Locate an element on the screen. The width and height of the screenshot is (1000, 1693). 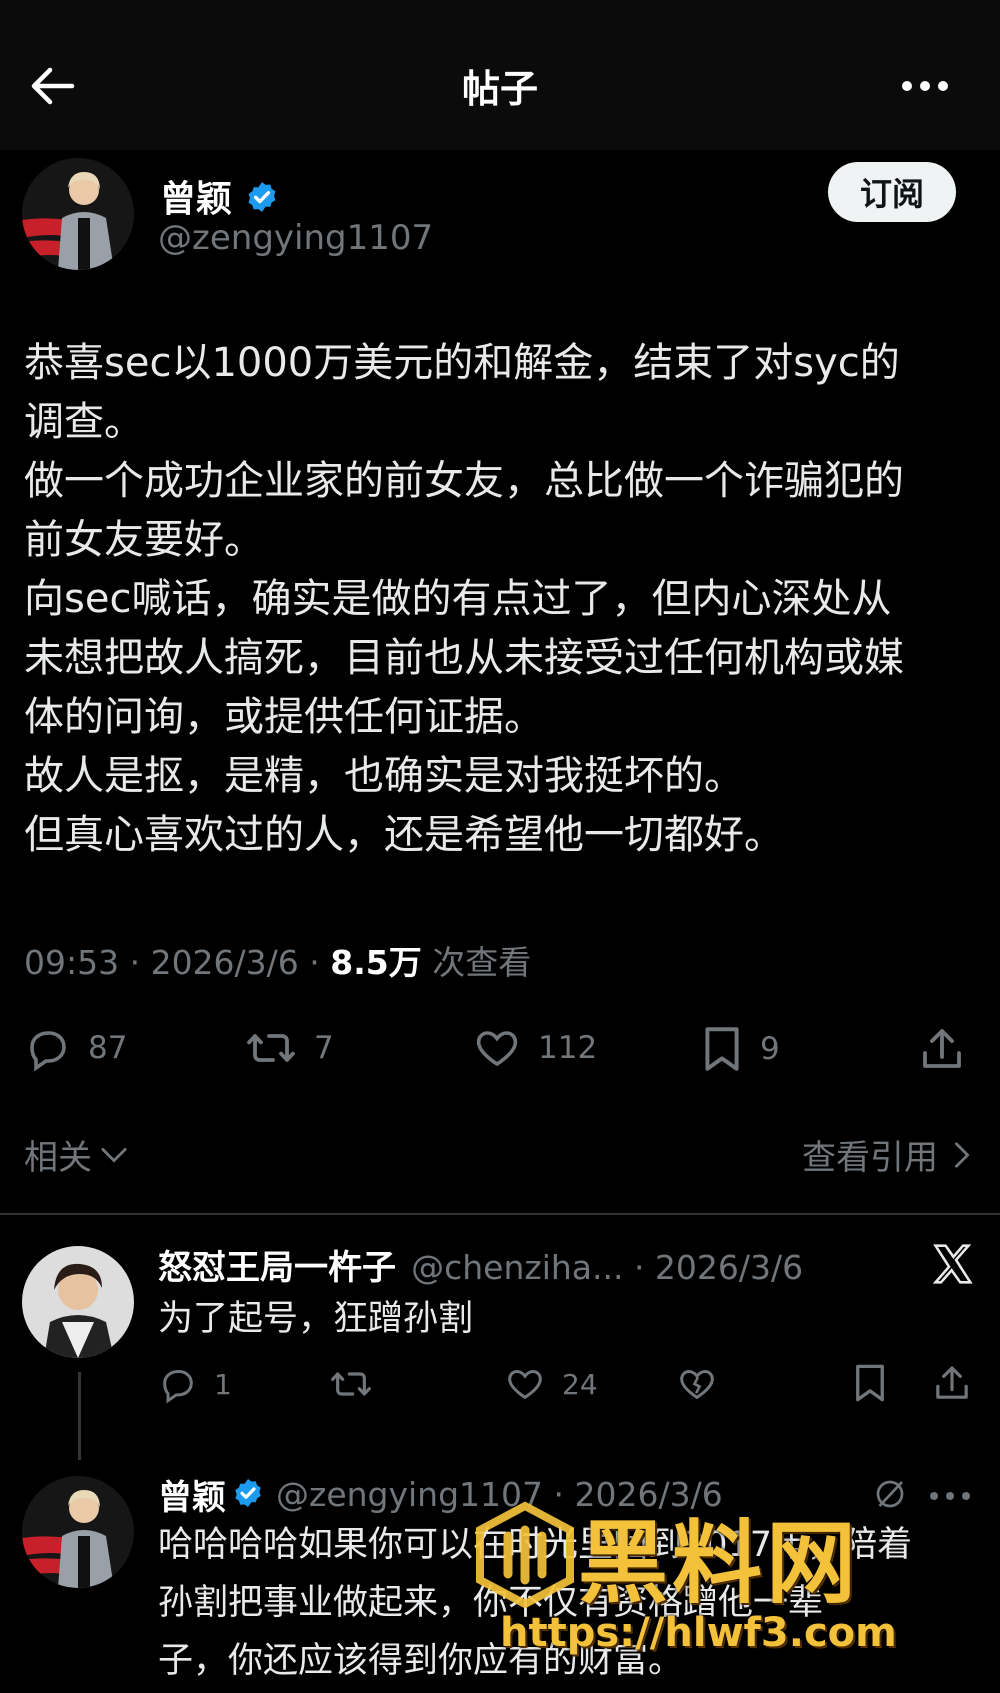
post-meta: 09:53 · 2026/3/6 · 8.5万 次查看 is located at coordinates (277, 960).